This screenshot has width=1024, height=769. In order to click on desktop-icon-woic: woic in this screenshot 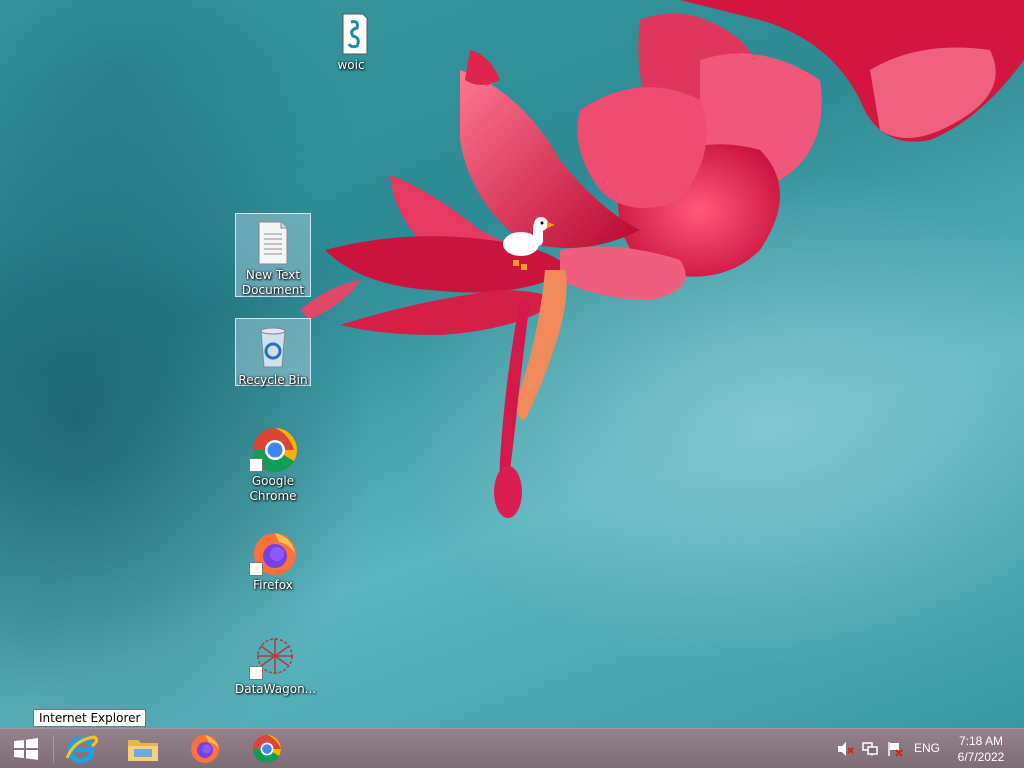, I will do `click(351, 38)`.